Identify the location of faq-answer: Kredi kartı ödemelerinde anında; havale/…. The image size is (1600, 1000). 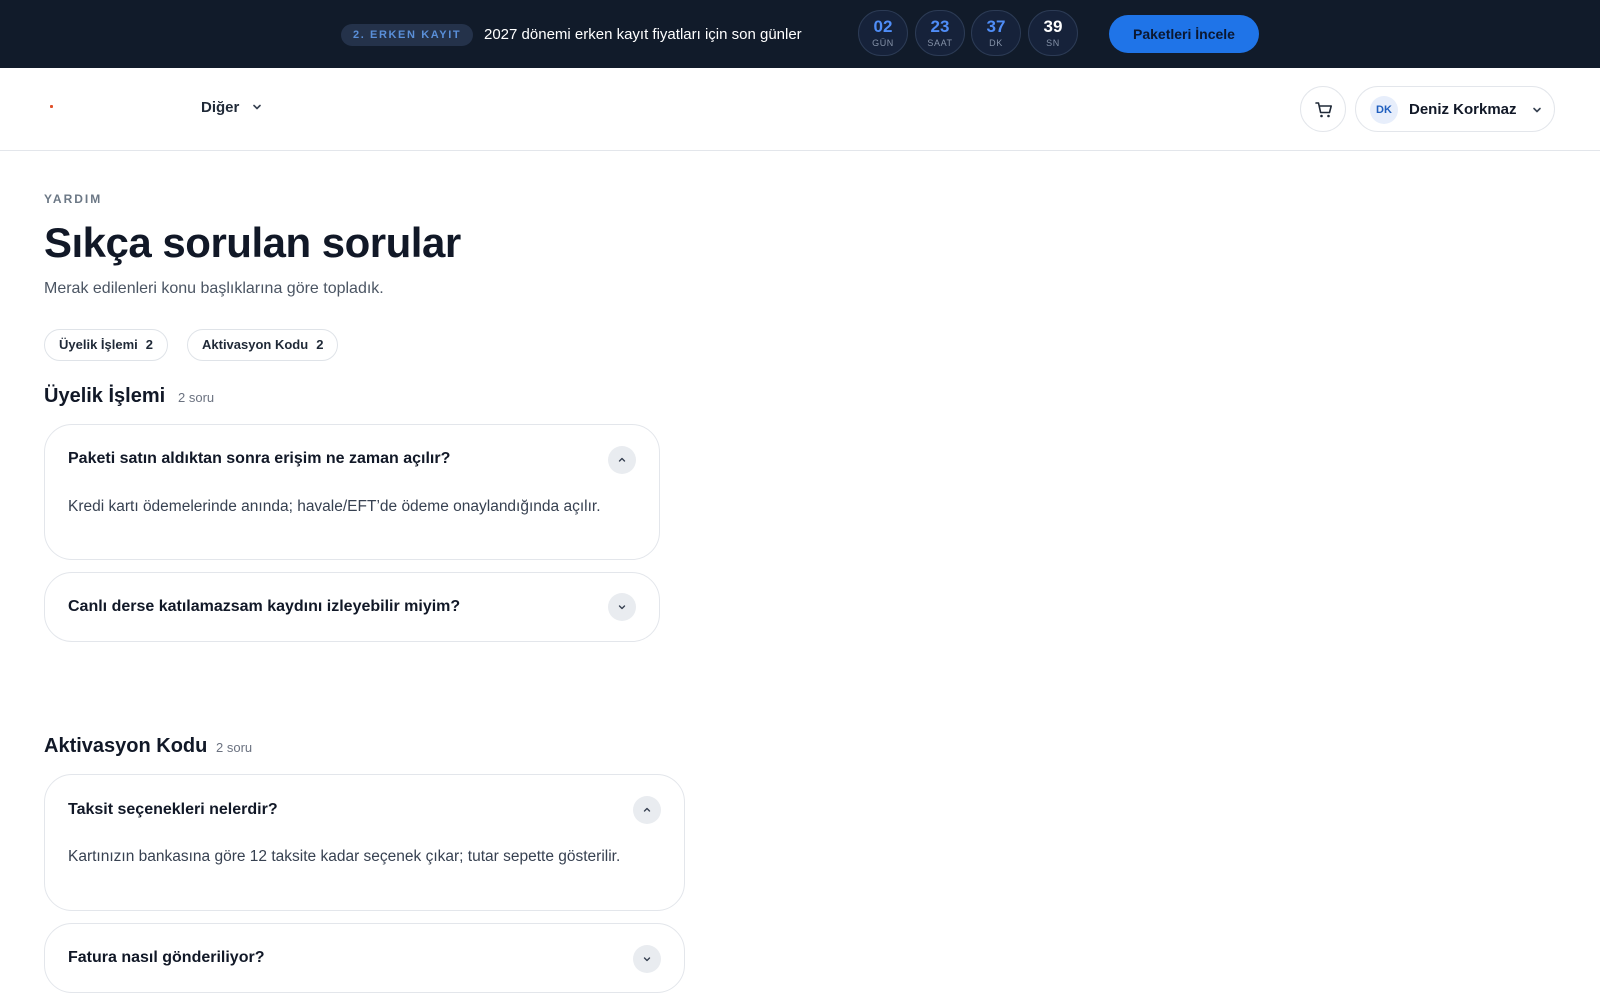
(334, 506).